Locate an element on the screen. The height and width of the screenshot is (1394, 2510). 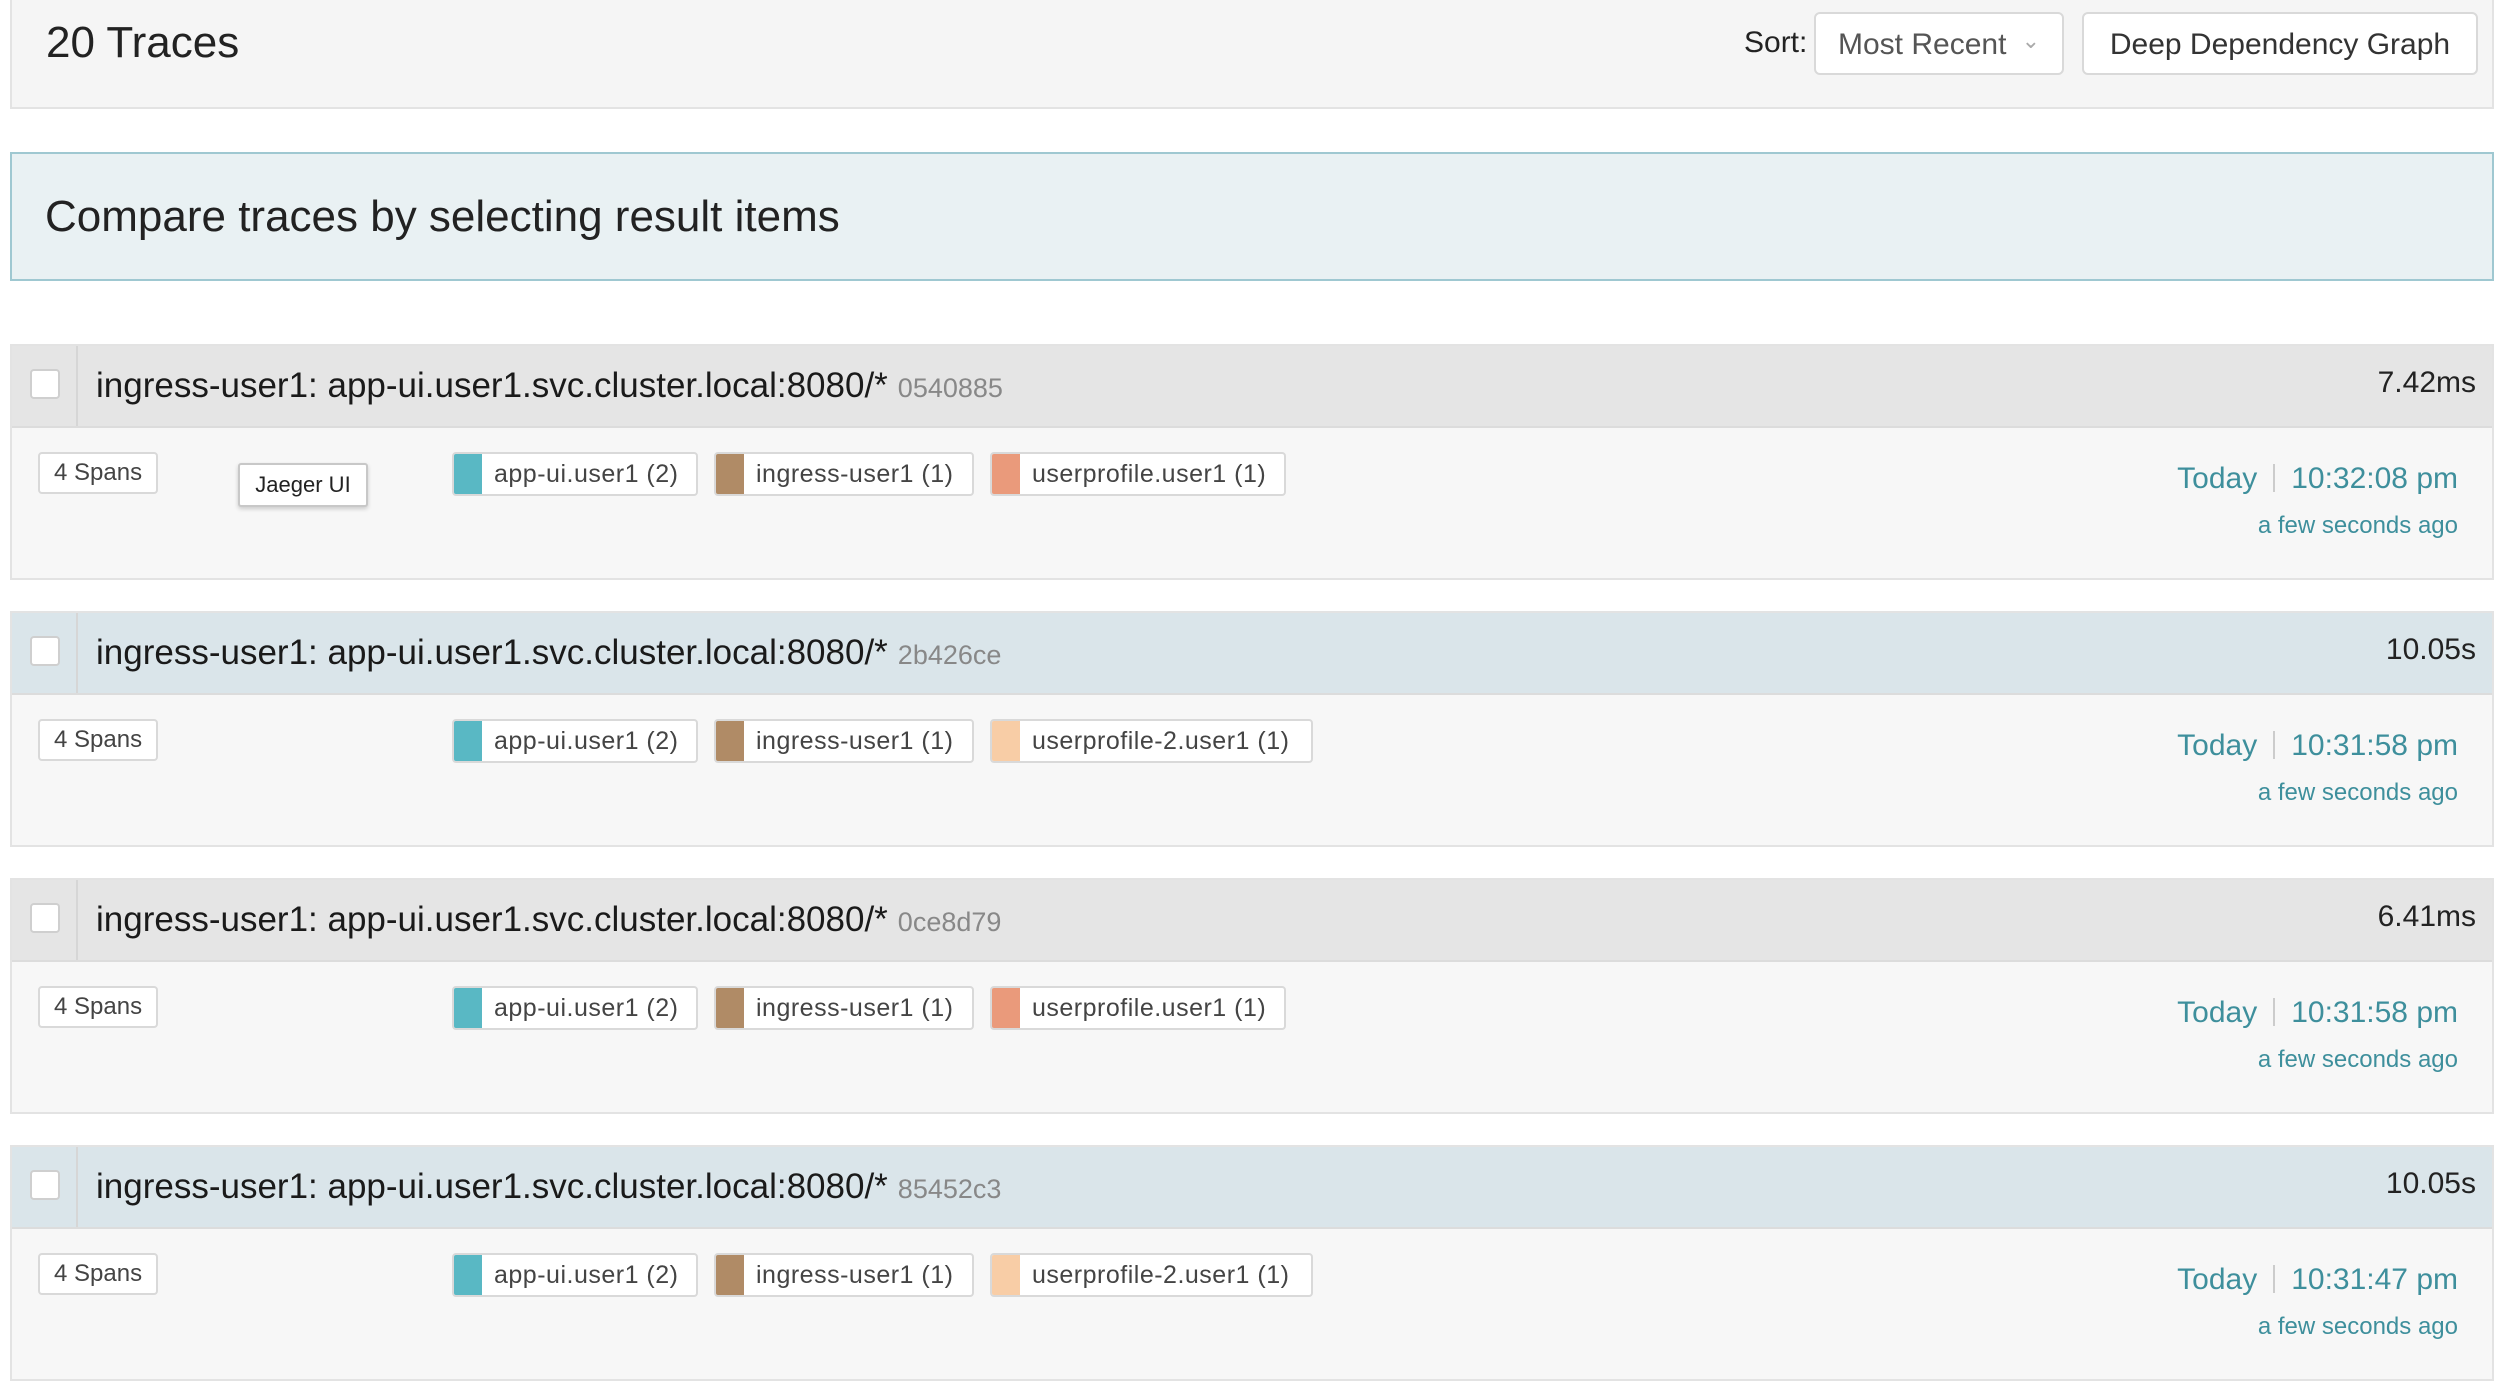
compare-banner-text: Compare traces by selecting result items is located at coordinates (442, 216).